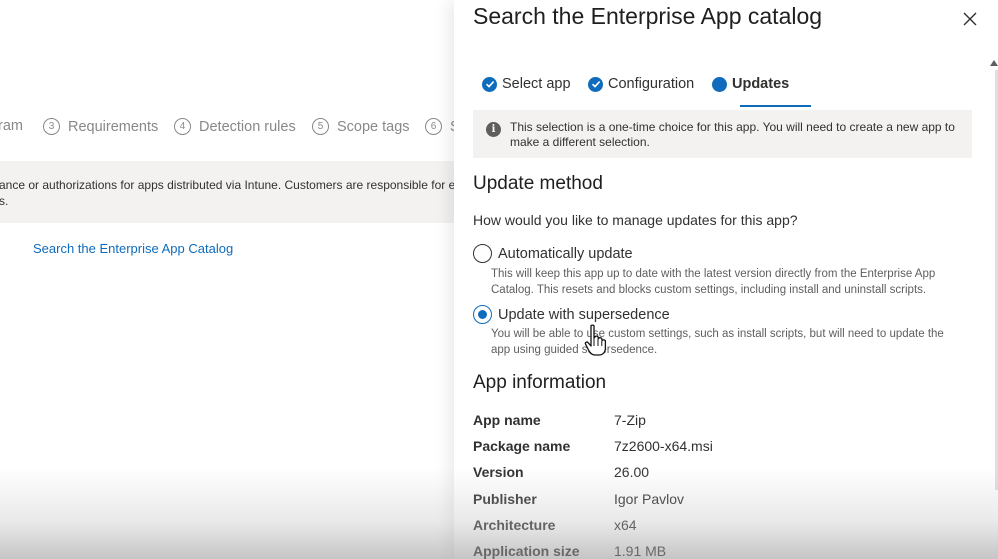 The image size is (998, 559). Describe the element at coordinates (536, 84) in the screenshot. I see `tab-label: Select app` at that location.